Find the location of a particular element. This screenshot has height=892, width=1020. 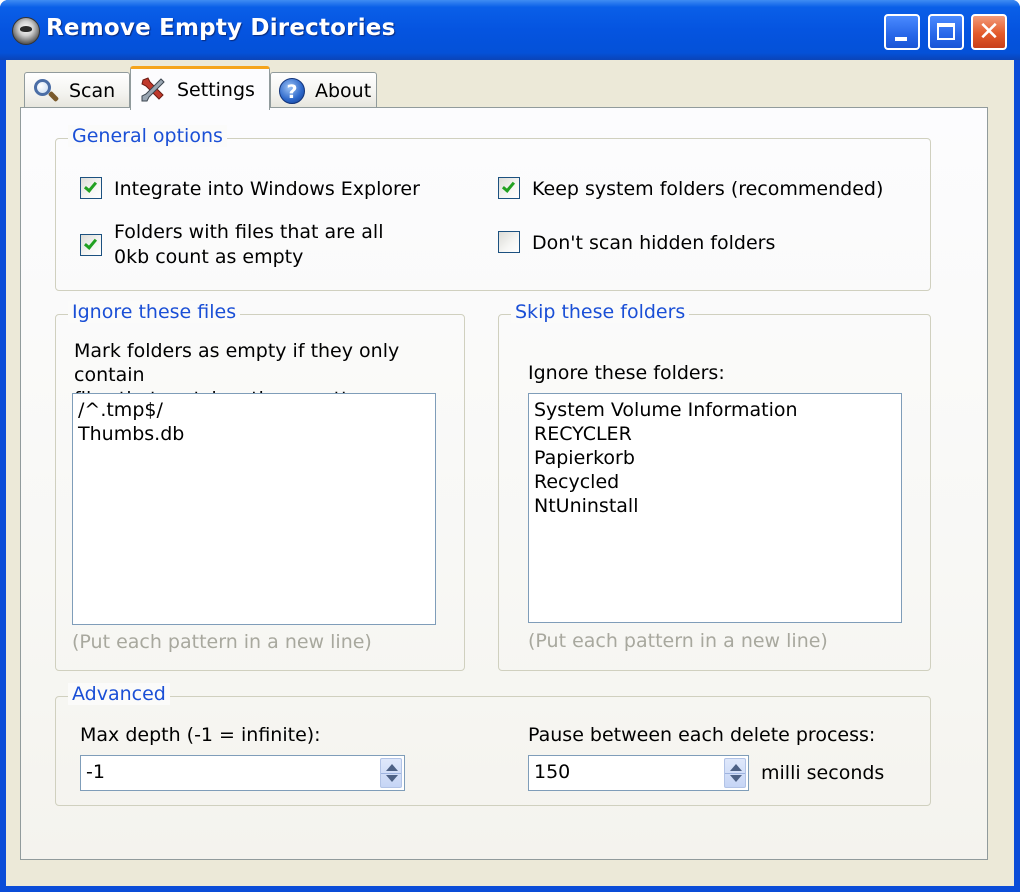

skip-hidden-checkbox is located at coordinates (509, 242).